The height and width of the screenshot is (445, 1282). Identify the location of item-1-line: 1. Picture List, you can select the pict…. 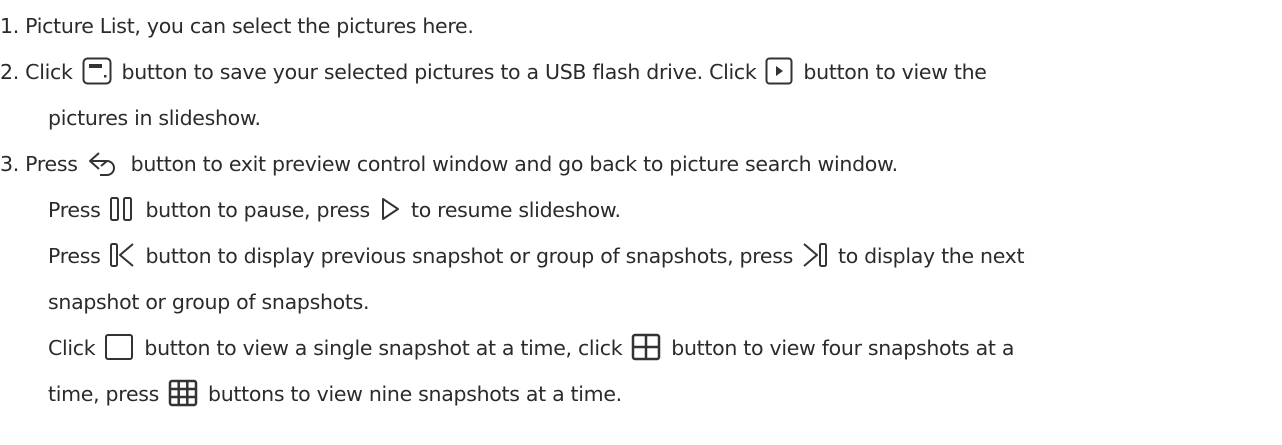
(237, 26).